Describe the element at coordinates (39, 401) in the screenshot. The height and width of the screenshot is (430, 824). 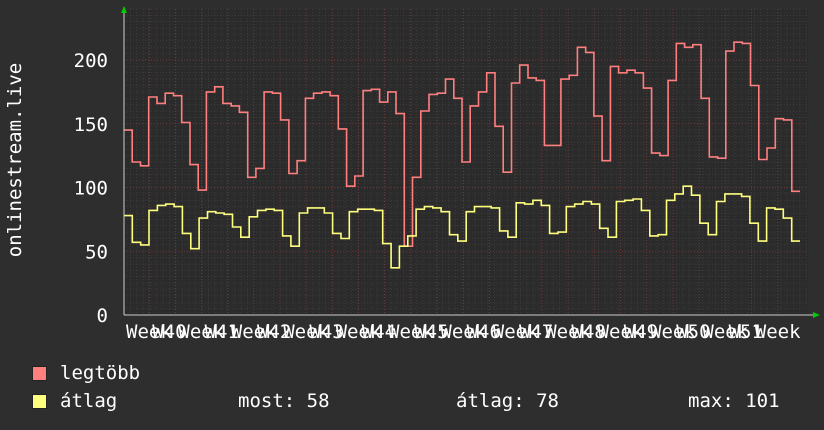
I see `legend-swatch-atlag` at that location.